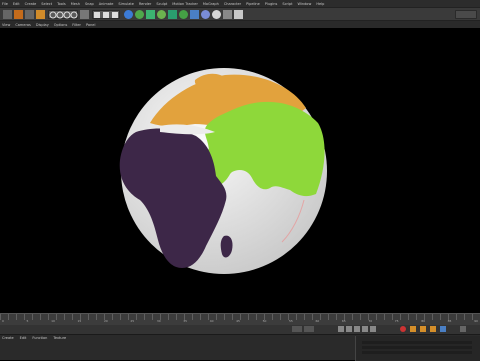 The width and height of the screenshot is (480, 361). Describe the element at coordinates (211, 4) in the screenshot. I see `menu-item-mograph: MoGraph` at that location.